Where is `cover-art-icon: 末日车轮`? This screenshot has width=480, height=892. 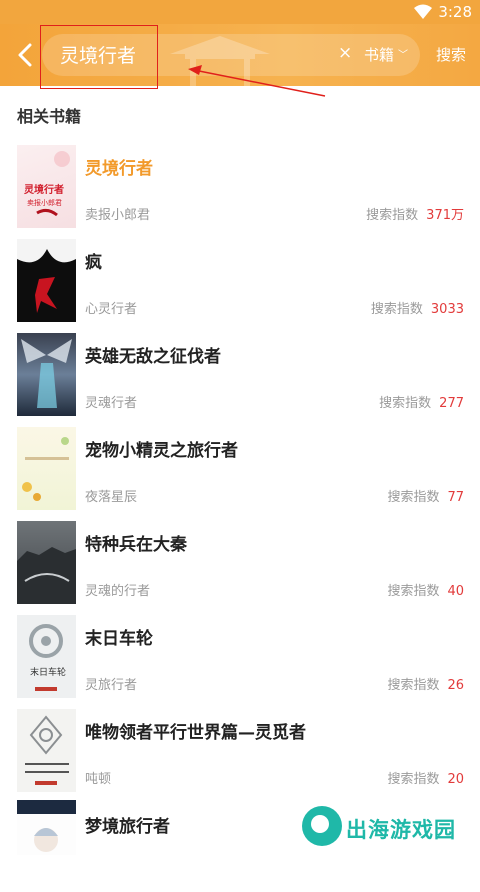 cover-art-icon: 末日车轮 is located at coordinates (47, 657).